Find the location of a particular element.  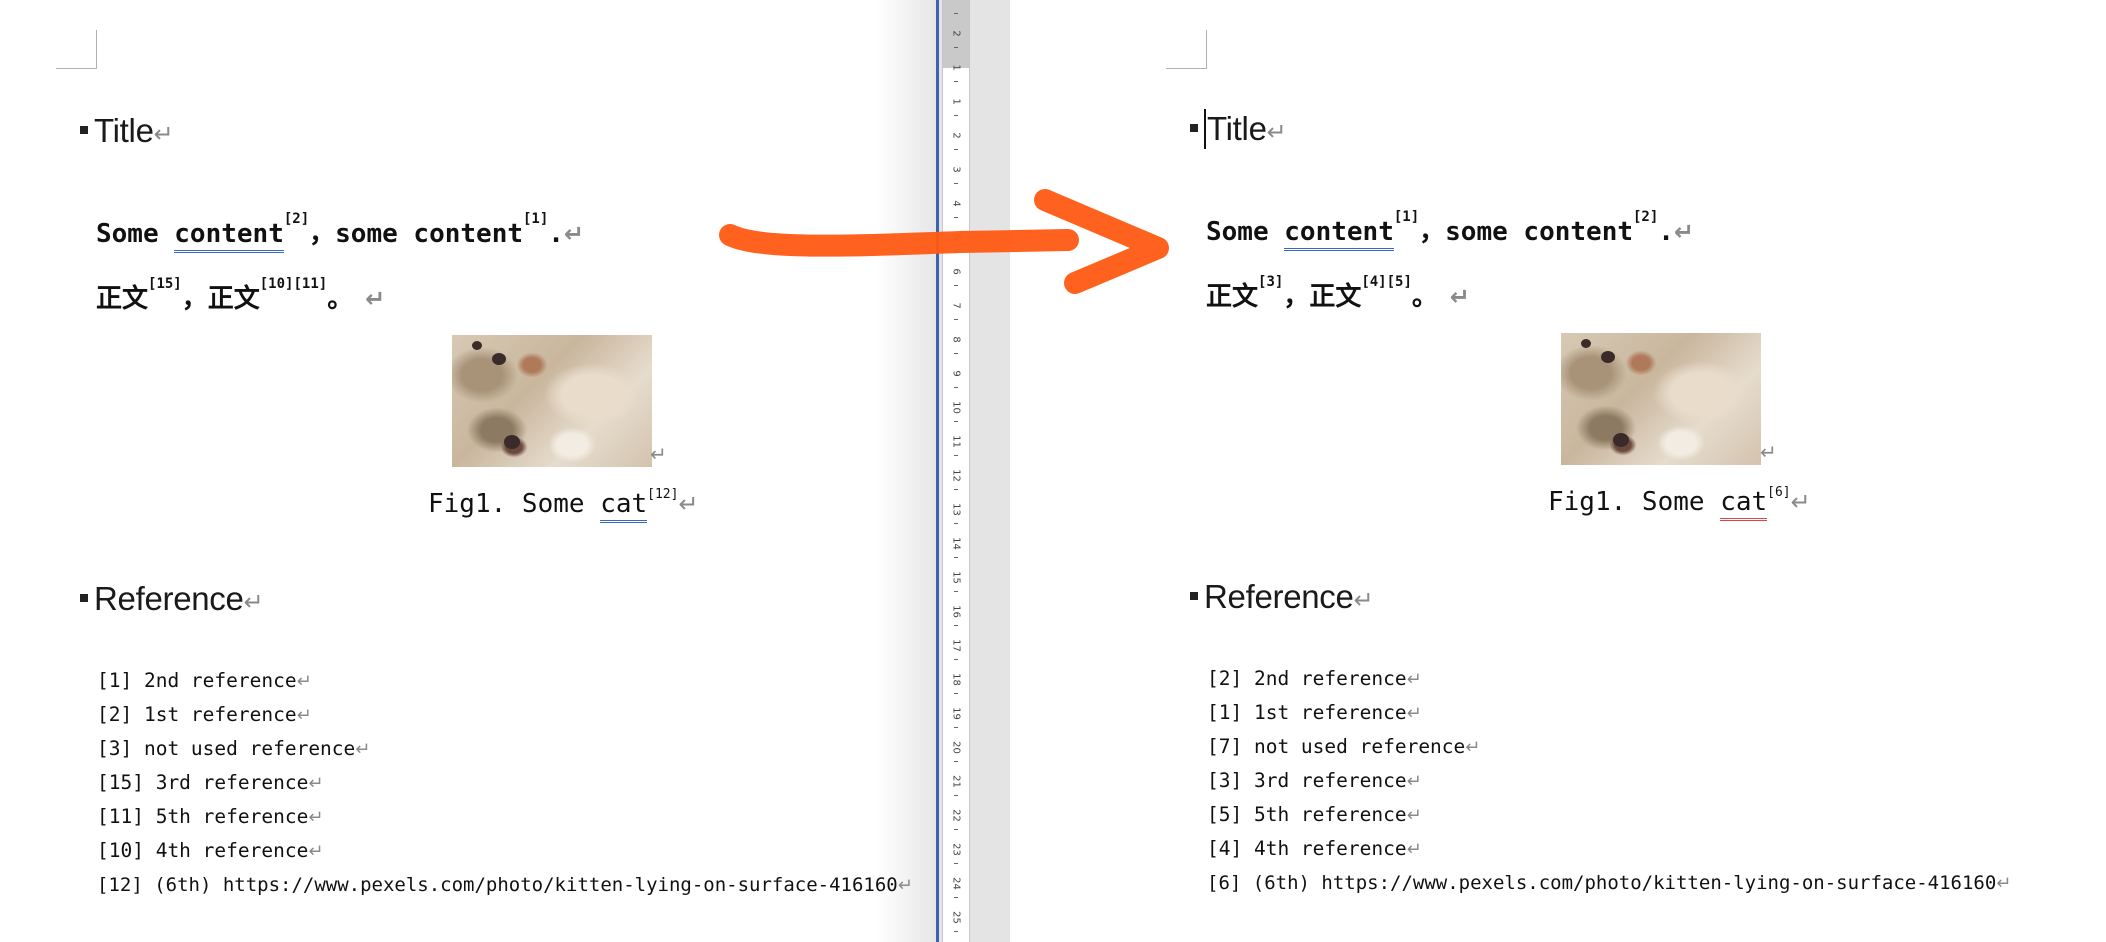

reference-item: [1] 2nd reference↵ is located at coordinates (505, 681).